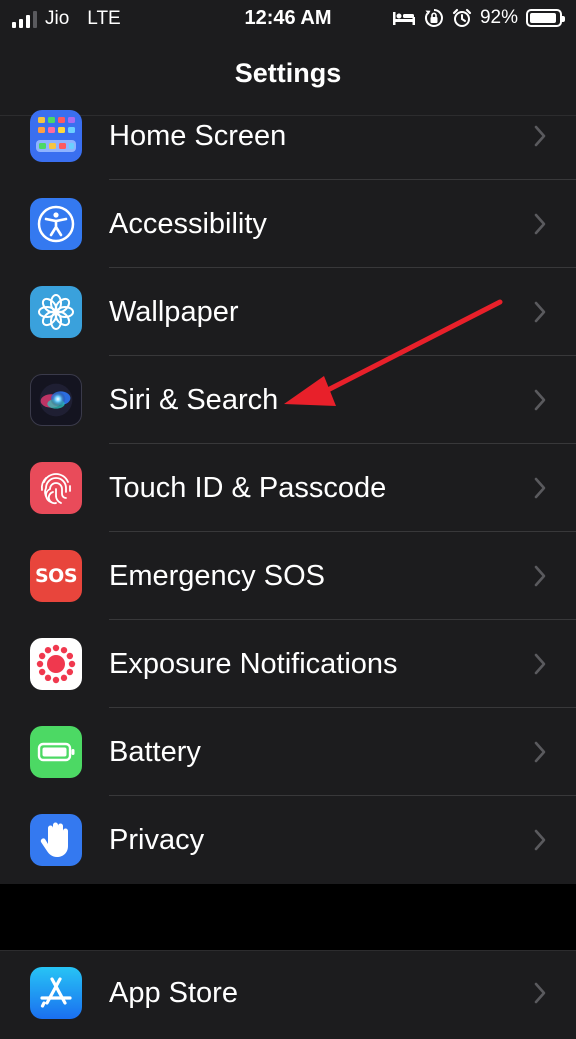  What do you see at coordinates (56, 488) in the screenshot?
I see `fingerprint-icon` at bounding box center [56, 488].